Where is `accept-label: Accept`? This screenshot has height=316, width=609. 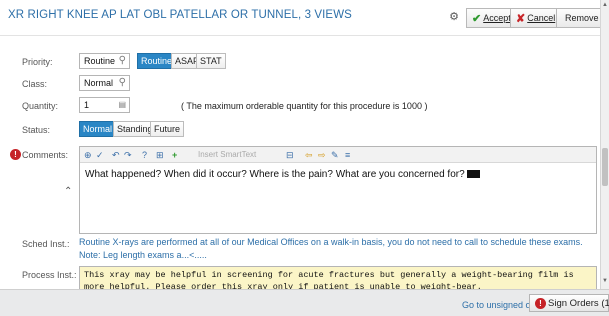
accept-label: Accept is located at coordinates (497, 18).